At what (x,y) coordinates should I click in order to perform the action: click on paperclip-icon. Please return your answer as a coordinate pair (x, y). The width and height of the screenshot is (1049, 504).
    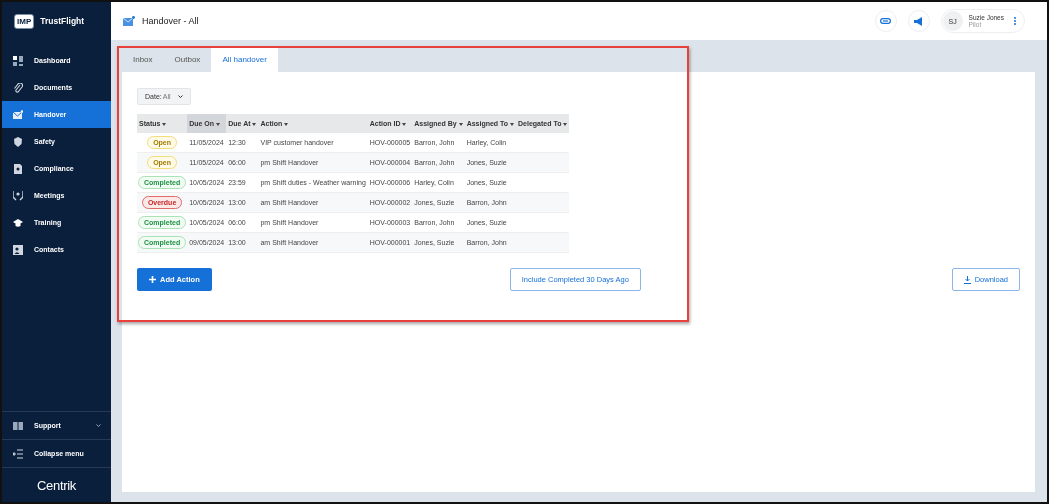
    Looking at the image, I should click on (18, 87).